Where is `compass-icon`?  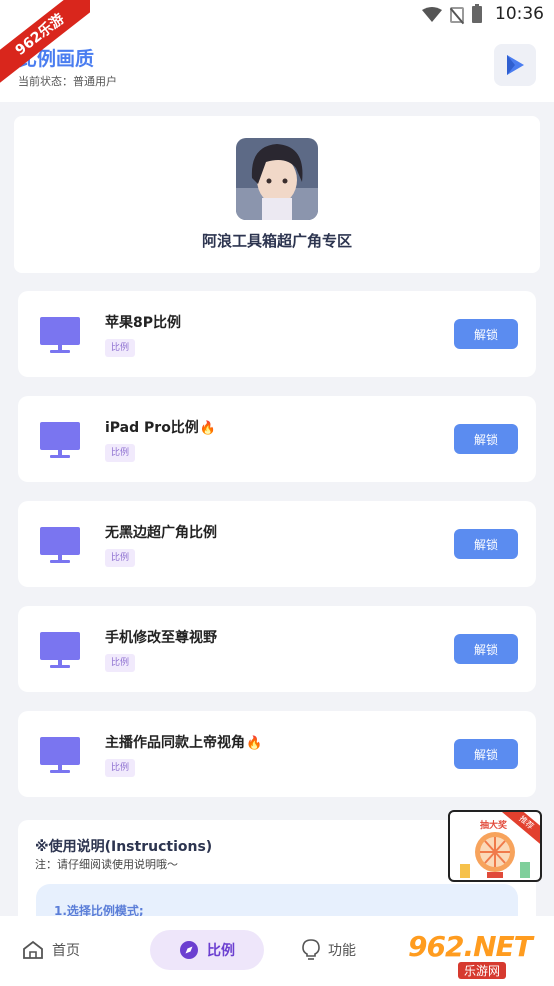
compass-icon is located at coordinates (189, 950).